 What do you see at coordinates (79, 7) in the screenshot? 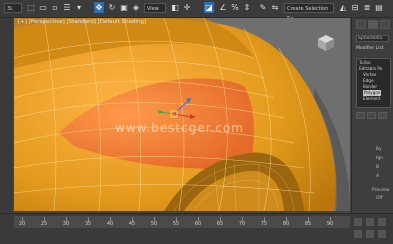
I see `filter-icon: ▾` at bounding box center [79, 7].